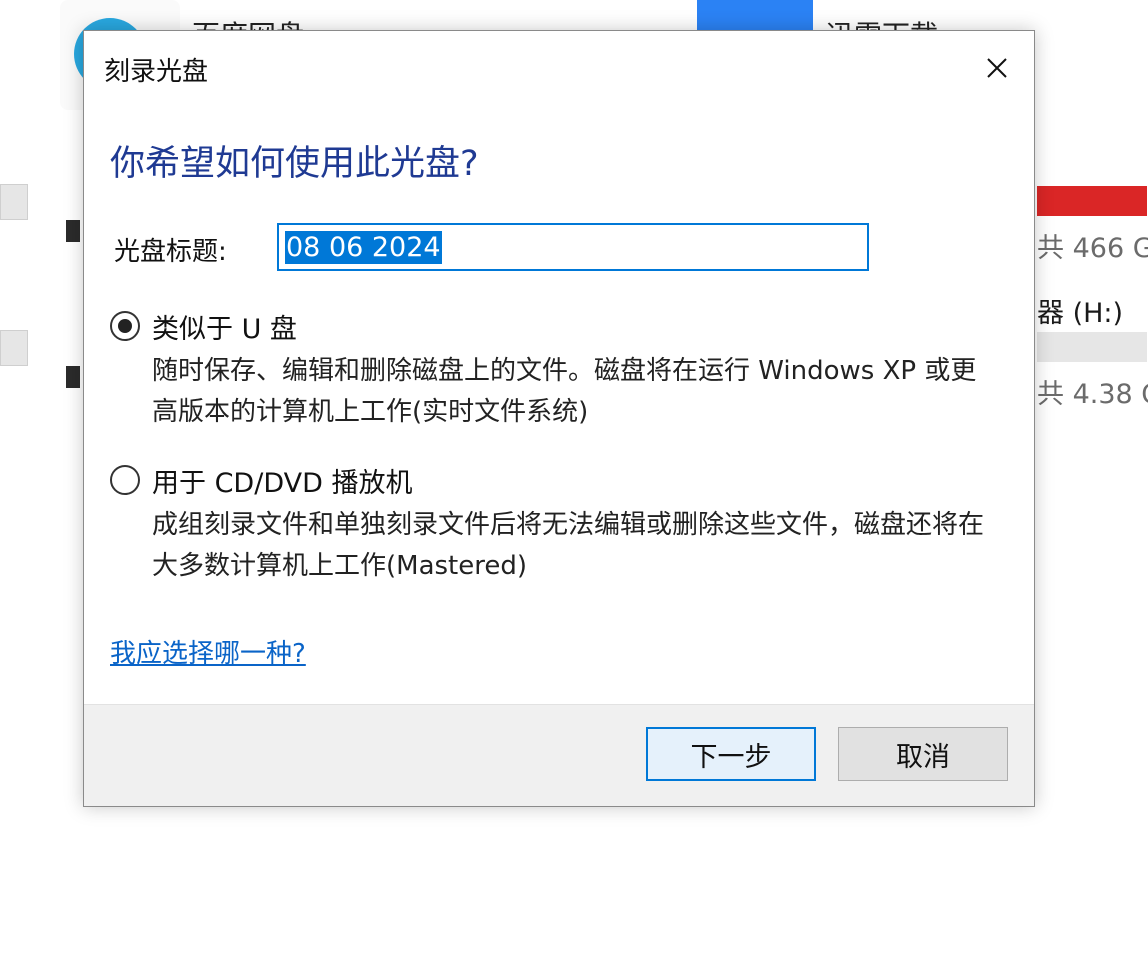 The width and height of the screenshot is (1148, 962). Describe the element at coordinates (731, 754) in the screenshot. I see `next-button: 下一步` at that location.